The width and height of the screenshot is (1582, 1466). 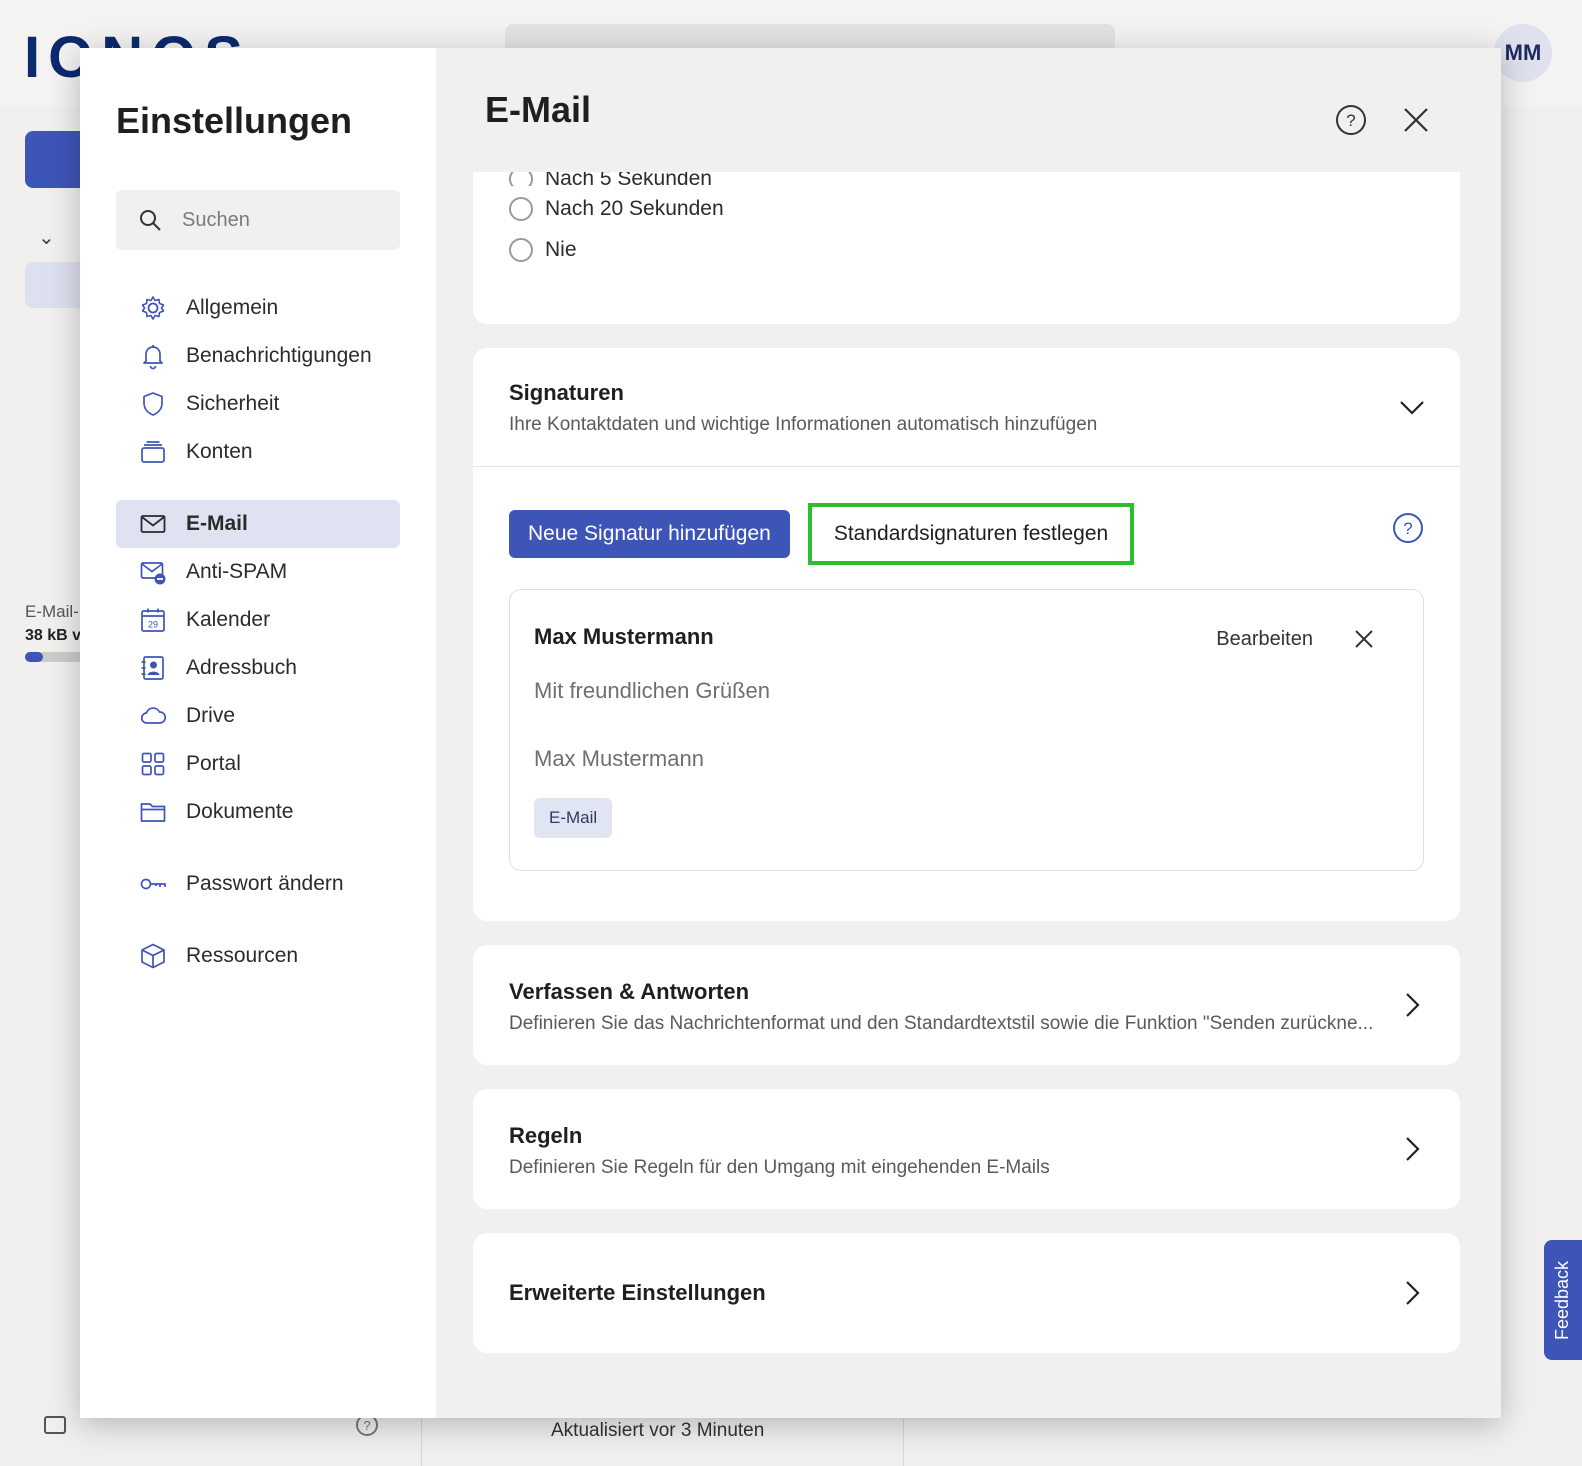 I want to click on calendar-day-number: 29, so click(x=153, y=625).